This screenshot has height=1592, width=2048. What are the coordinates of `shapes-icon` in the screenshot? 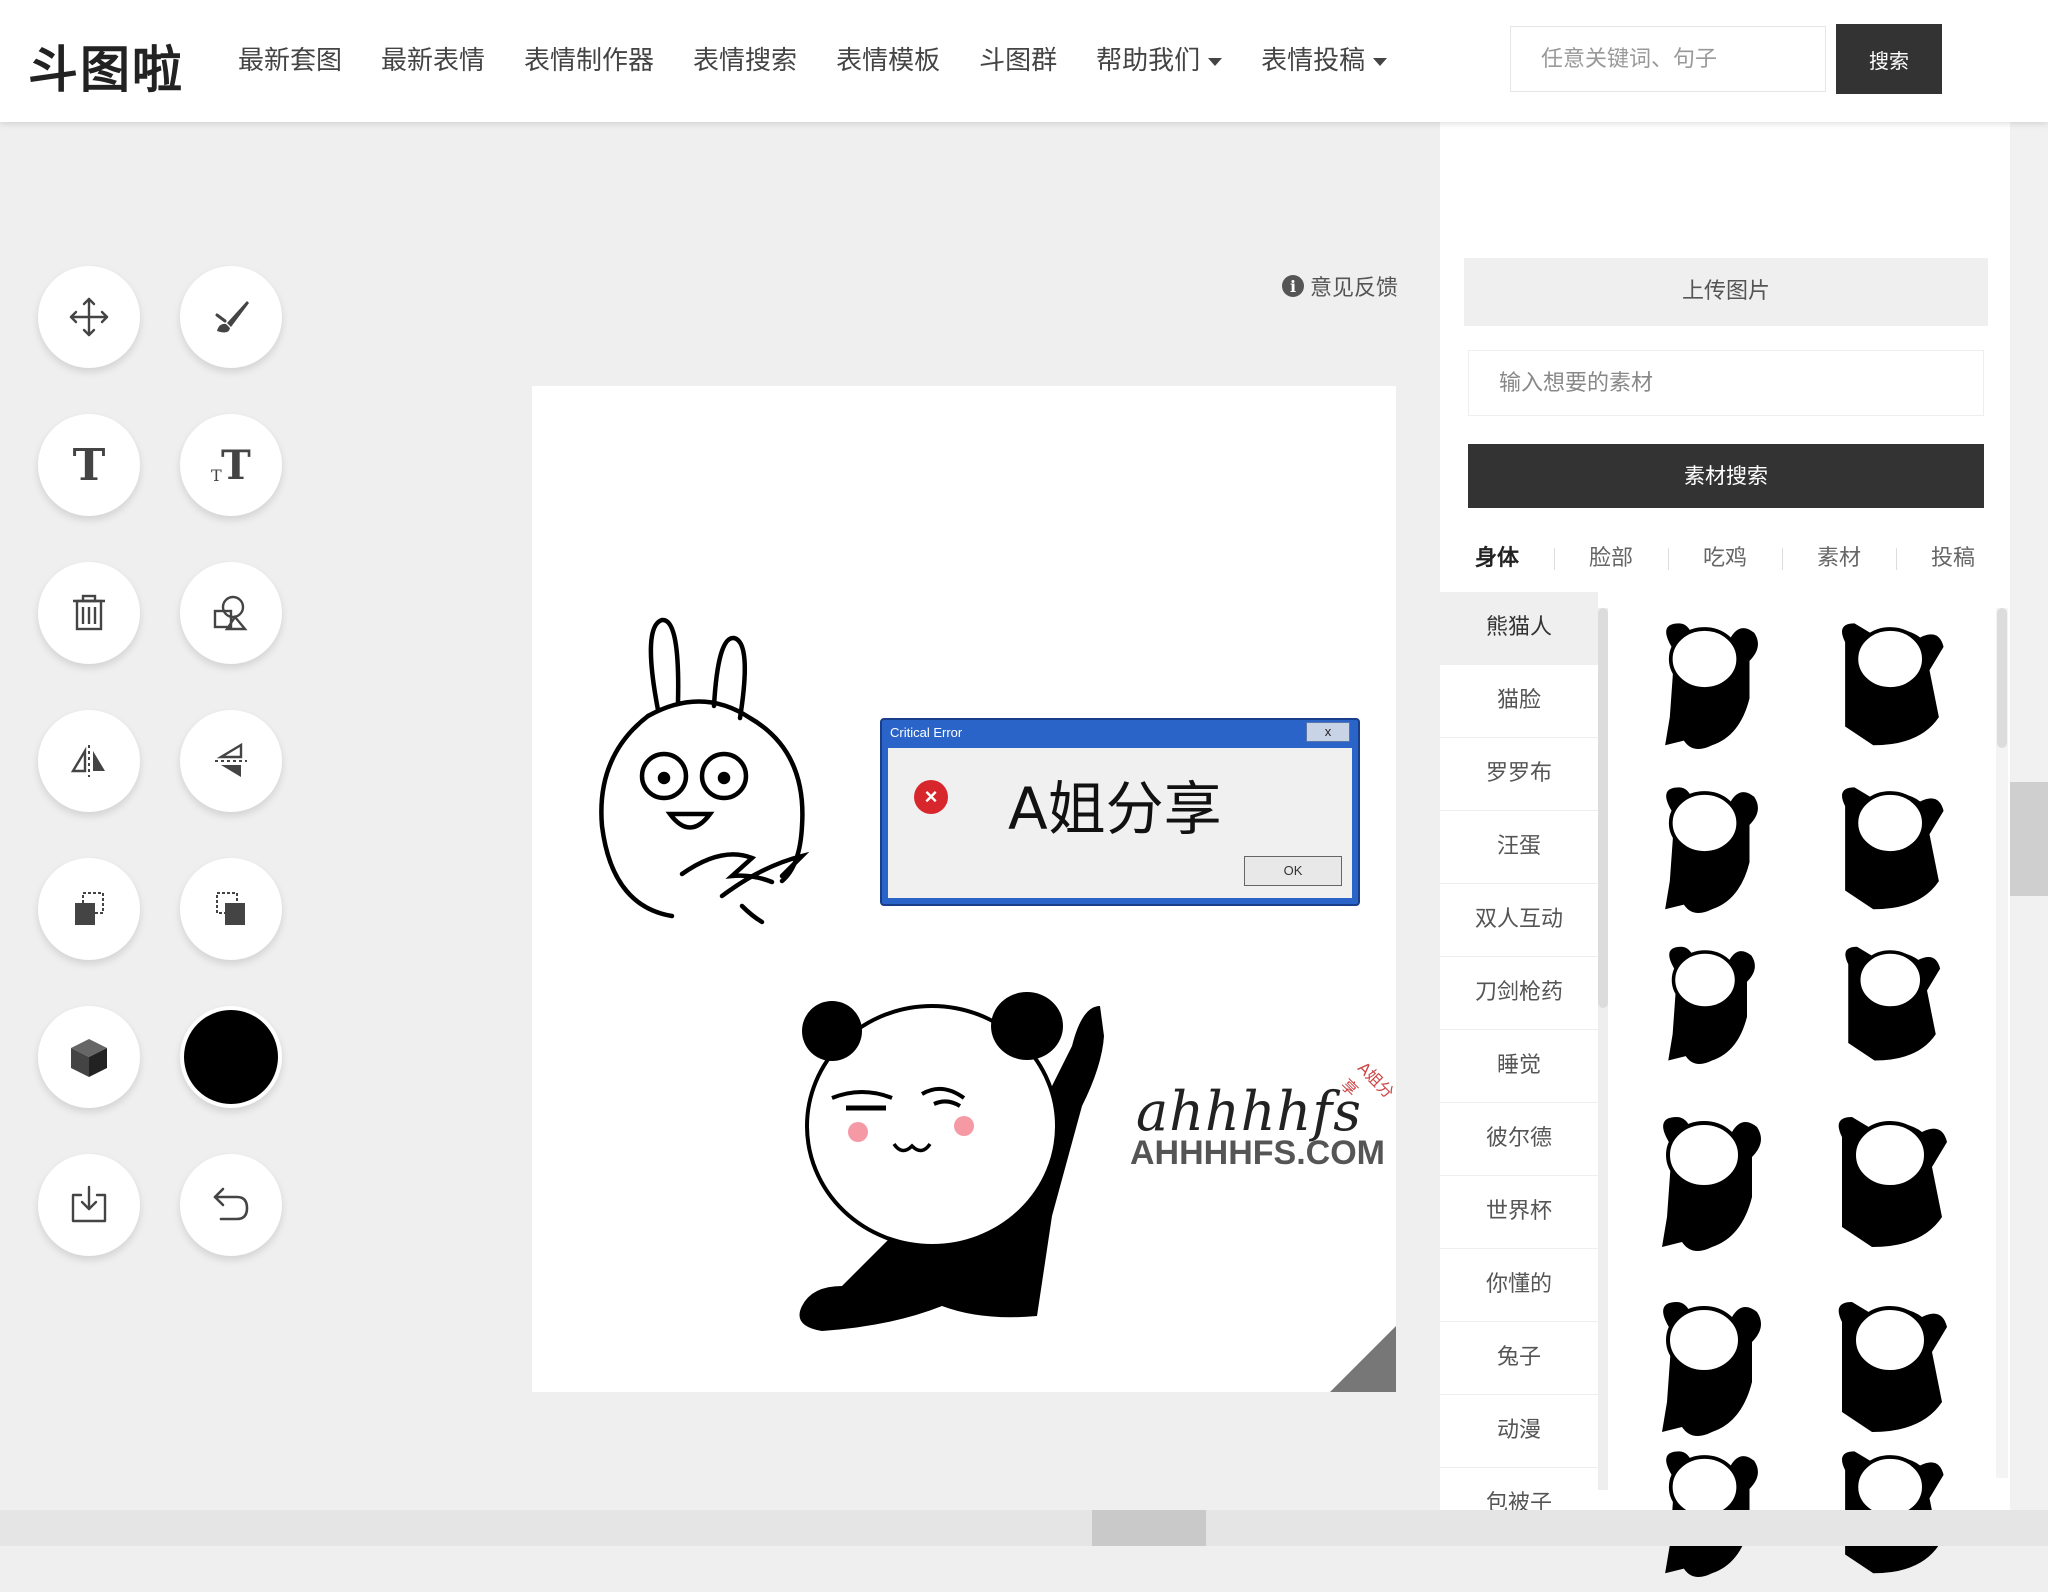 It's located at (230, 613).